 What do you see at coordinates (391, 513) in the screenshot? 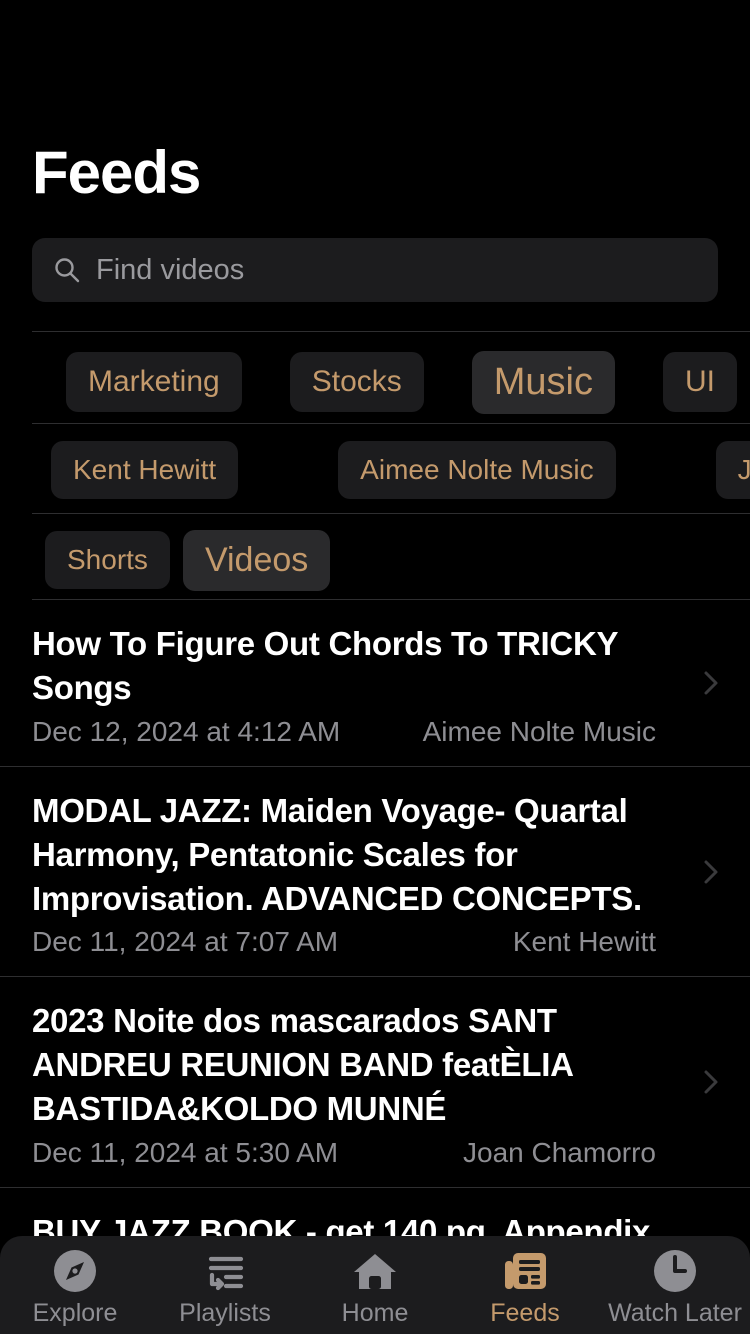
I see `divider-channels` at bounding box center [391, 513].